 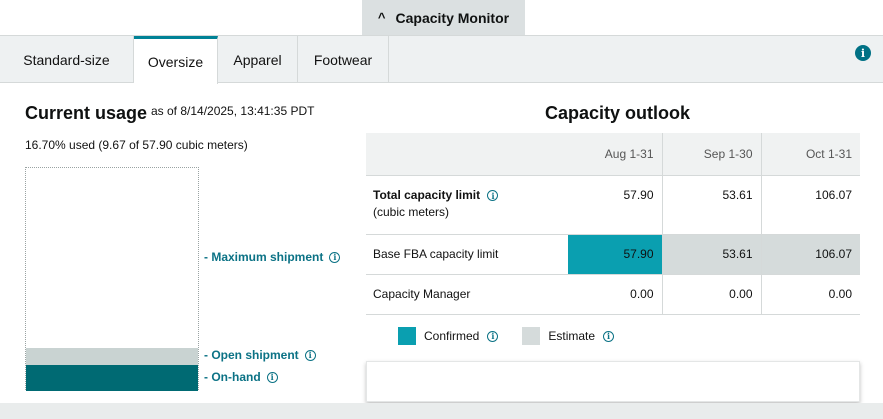 I want to click on table-cell: 53.61, so click(x=711, y=205).